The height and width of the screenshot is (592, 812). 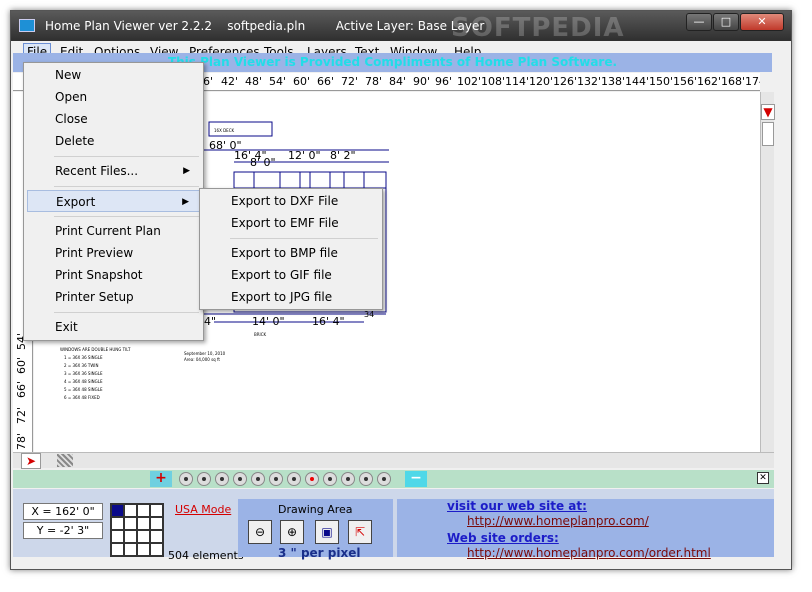 I want to click on menu-item-open: Open, so click(x=113, y=97).